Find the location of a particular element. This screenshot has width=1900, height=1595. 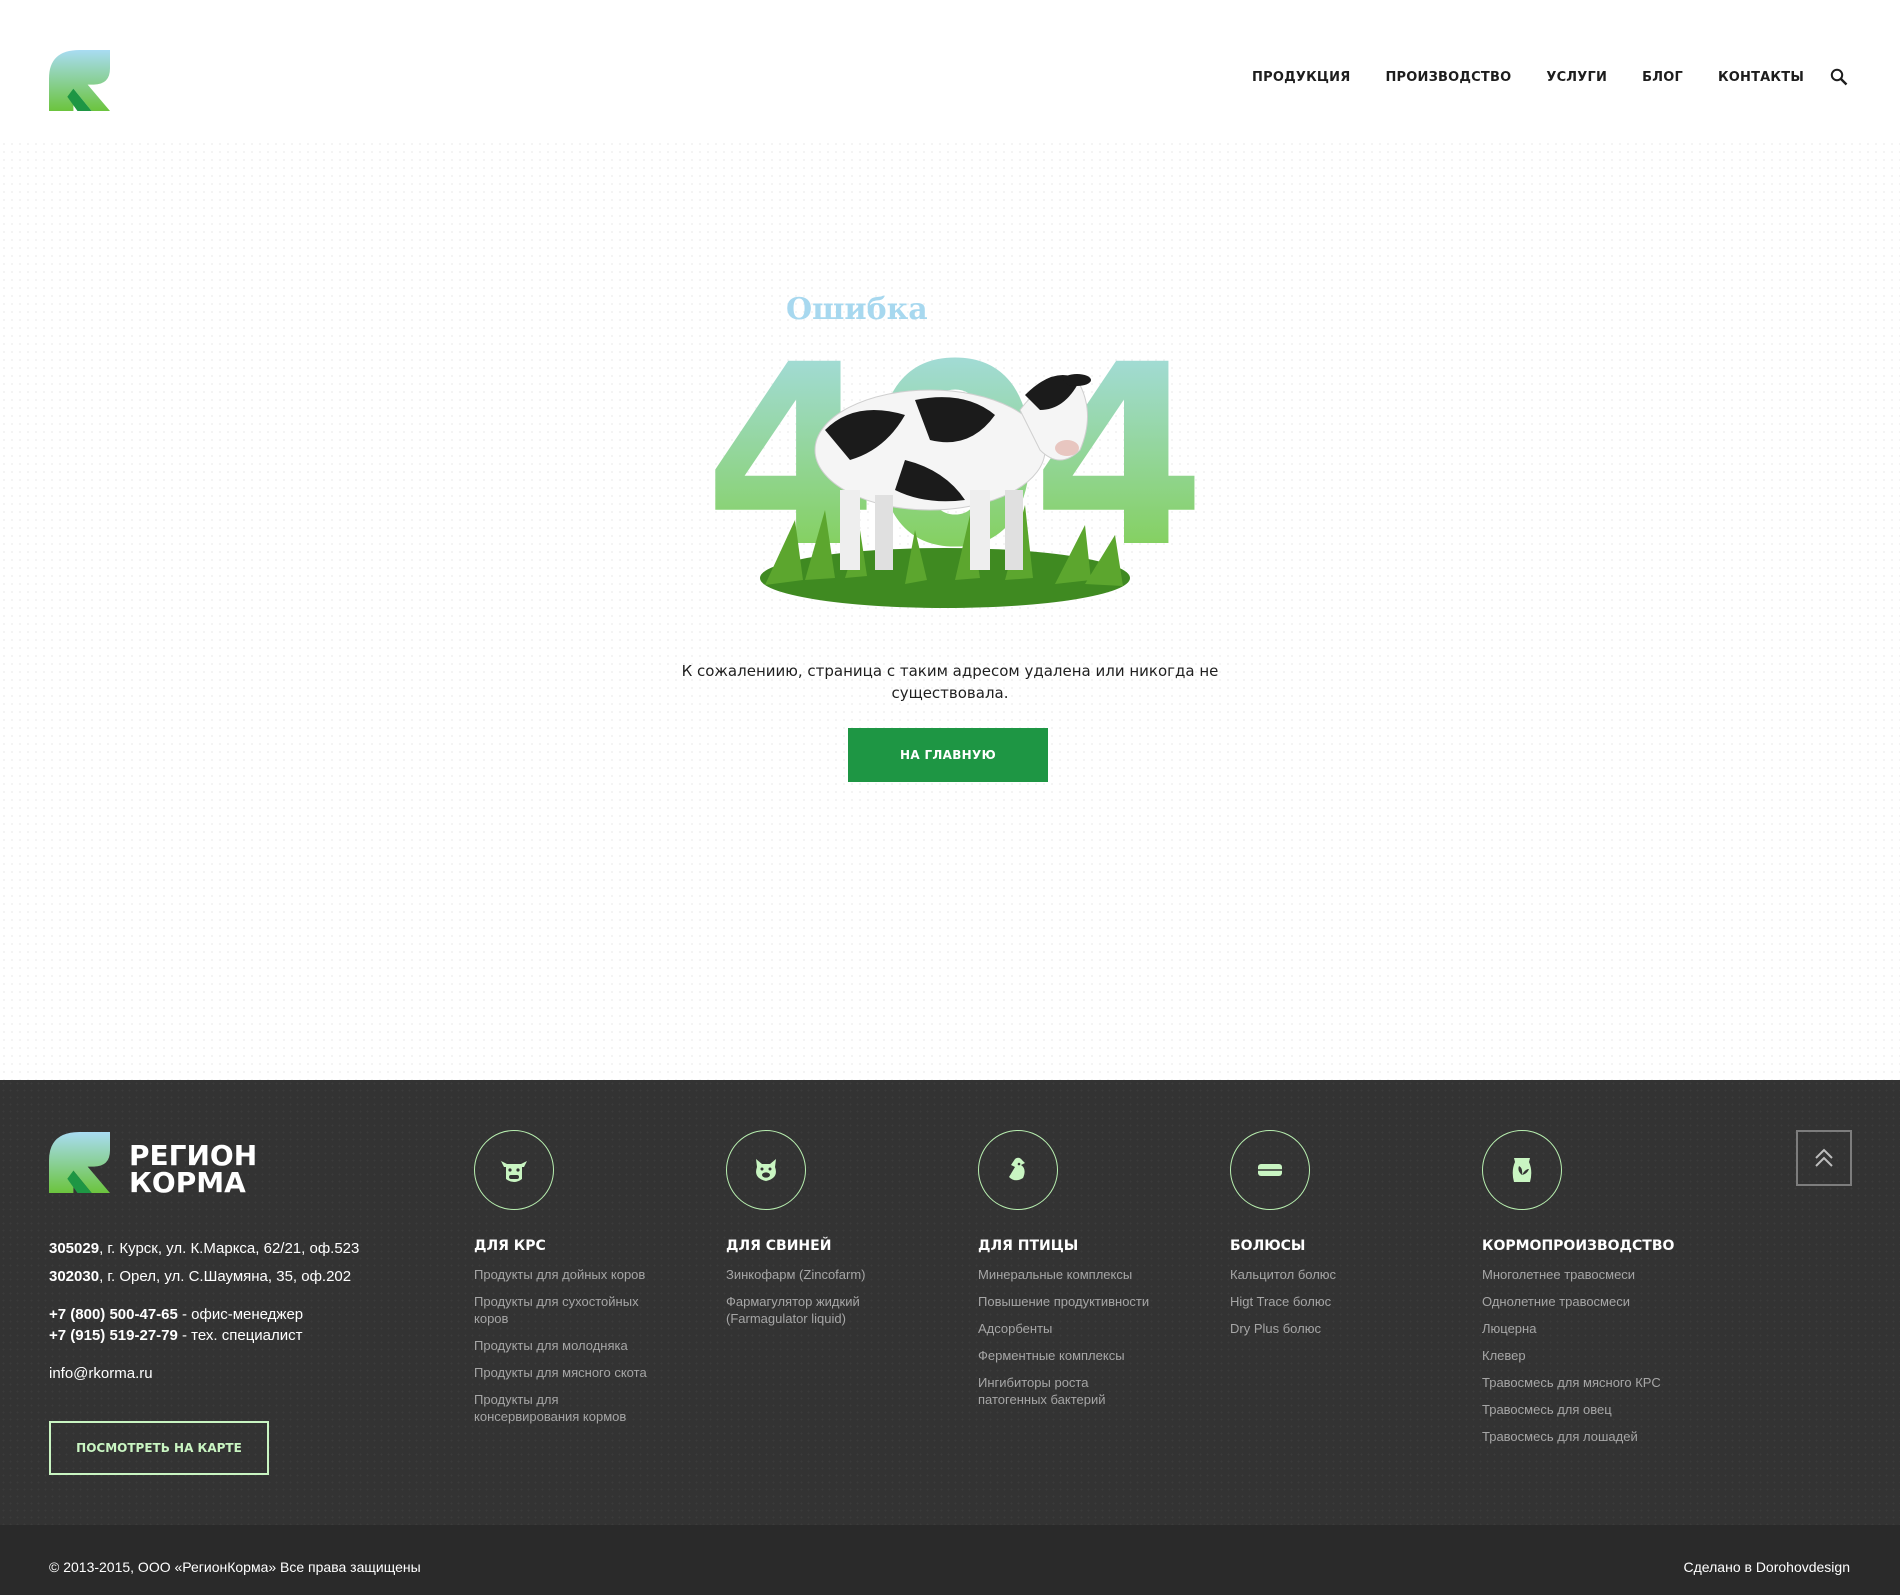

feed-category-button is located at coordinates (1522, 1170).